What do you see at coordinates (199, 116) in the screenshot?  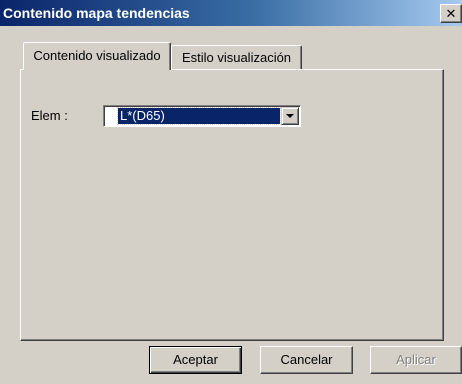 I see `elem-selected-value: L*(D65)` at bounding box center [199, 116].